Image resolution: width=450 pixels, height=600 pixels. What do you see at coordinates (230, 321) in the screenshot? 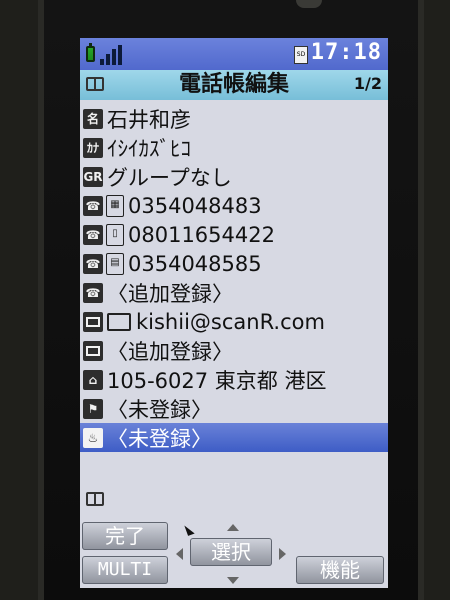
I see `entry-text: kishii@scanR.com` at bounding box center [230, 321].